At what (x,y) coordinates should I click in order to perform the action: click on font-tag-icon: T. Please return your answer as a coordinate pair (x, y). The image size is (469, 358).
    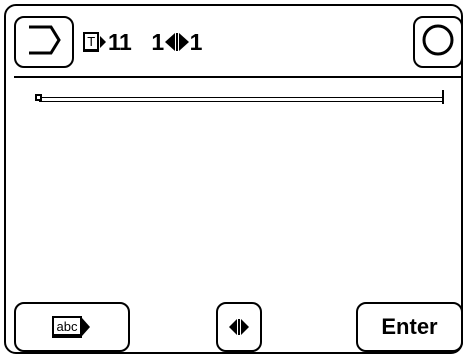
    Looking at the image, I should click on (91, 42).